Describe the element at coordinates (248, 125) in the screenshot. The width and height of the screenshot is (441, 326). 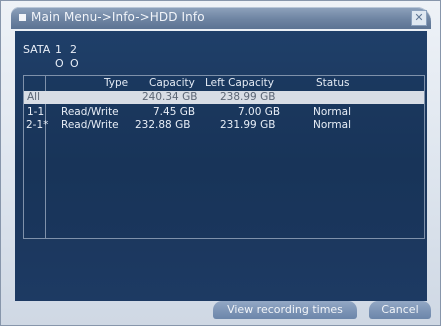
I see `row-left-capacity: 231.99 GB` at that location.